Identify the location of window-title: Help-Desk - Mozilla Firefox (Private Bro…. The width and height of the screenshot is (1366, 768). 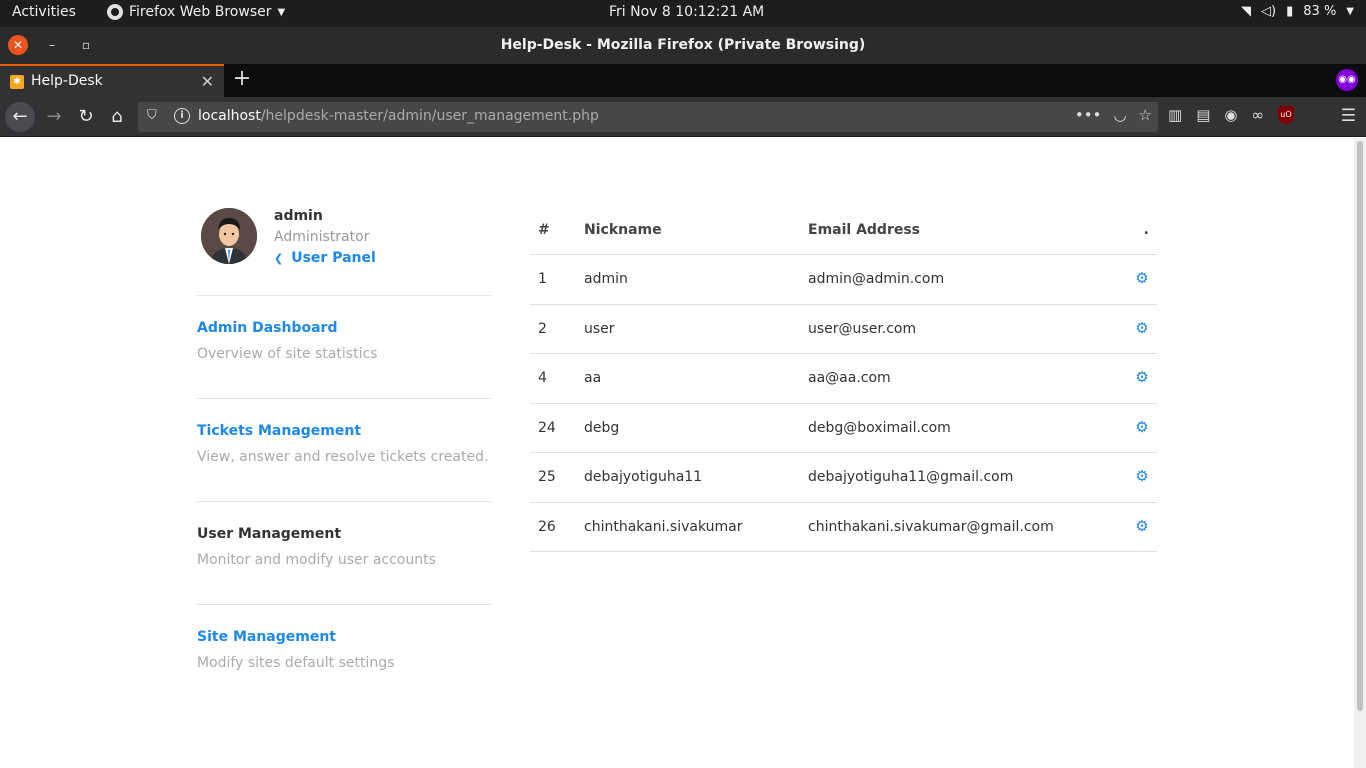
(683, 45).